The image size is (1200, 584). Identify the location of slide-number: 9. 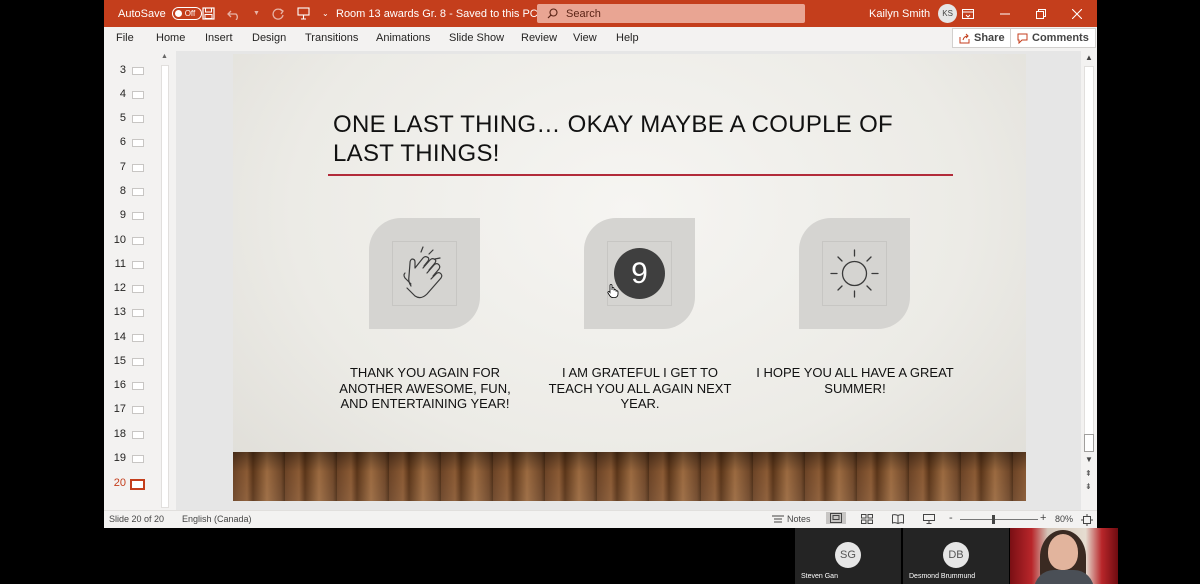
(122, 215).